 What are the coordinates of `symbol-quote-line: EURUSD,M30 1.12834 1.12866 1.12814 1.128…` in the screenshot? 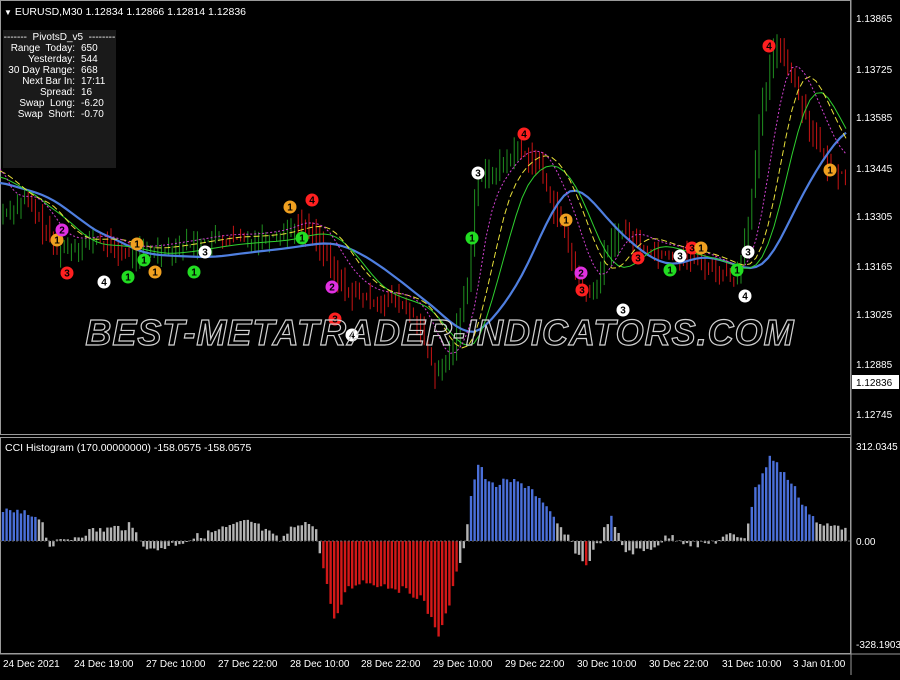 It's located at (130, 12).